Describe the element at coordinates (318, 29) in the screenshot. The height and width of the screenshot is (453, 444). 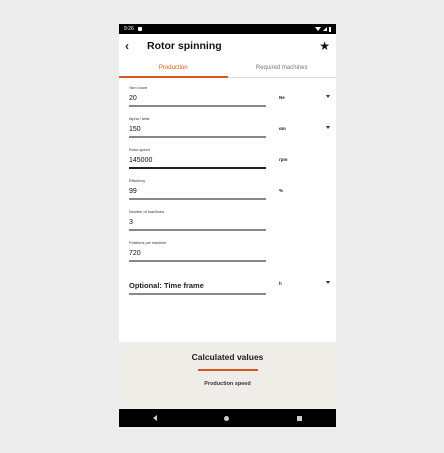
I see `wifi-icon` at that location.